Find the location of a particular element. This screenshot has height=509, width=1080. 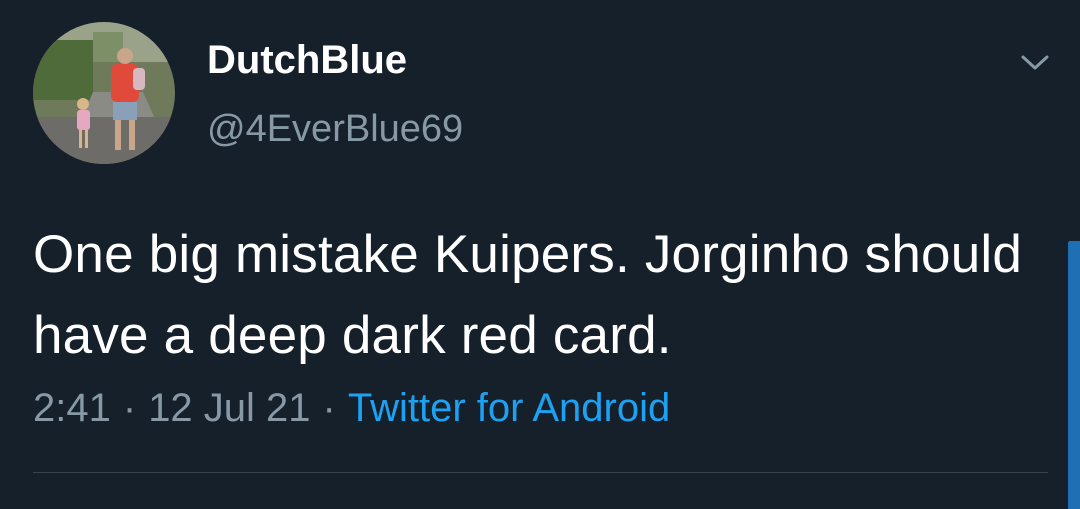

tweet-meta: 2:41 · 12 Jul 21 · Twitter for Android is located at coordinates (351, 408).